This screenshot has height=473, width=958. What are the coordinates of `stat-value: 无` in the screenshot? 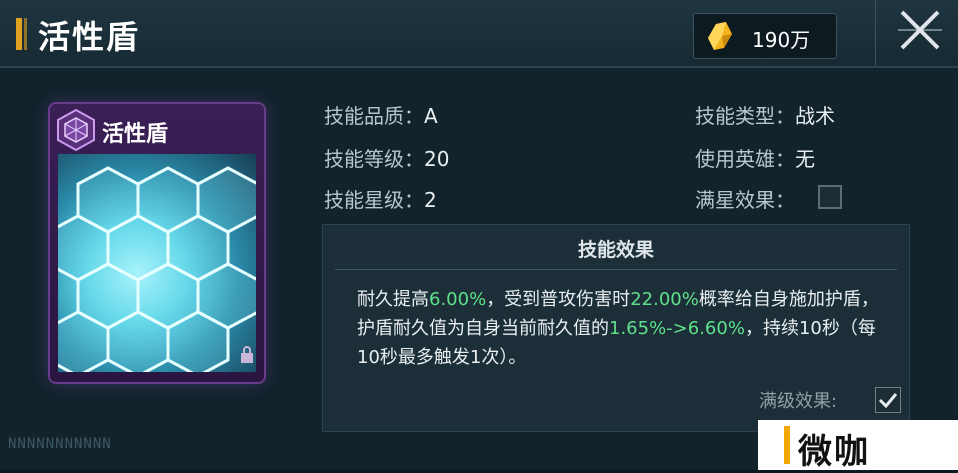 It's located at (805, 159).